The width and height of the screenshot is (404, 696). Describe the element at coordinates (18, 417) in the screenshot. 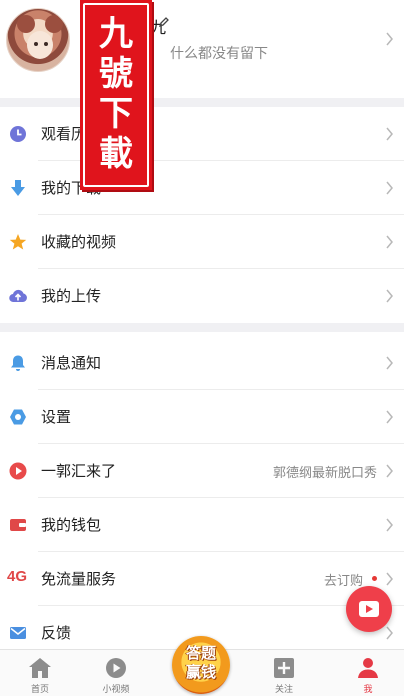

I see `hexagon-settings-icon` at that location.